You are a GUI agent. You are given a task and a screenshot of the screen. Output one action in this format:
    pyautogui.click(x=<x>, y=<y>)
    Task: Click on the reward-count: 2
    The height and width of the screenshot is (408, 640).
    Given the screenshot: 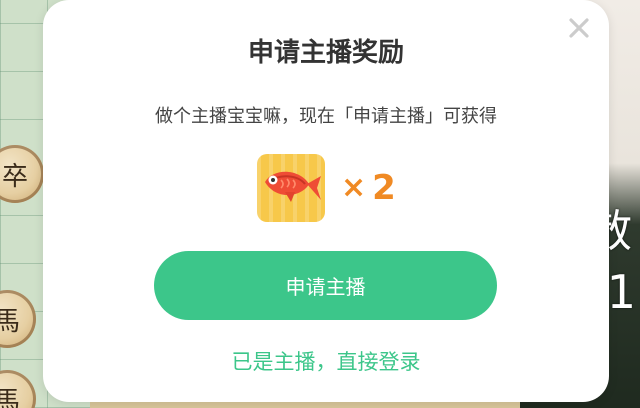 What is the action you would take?
    pyautogui.click(x=384, y=188)
    